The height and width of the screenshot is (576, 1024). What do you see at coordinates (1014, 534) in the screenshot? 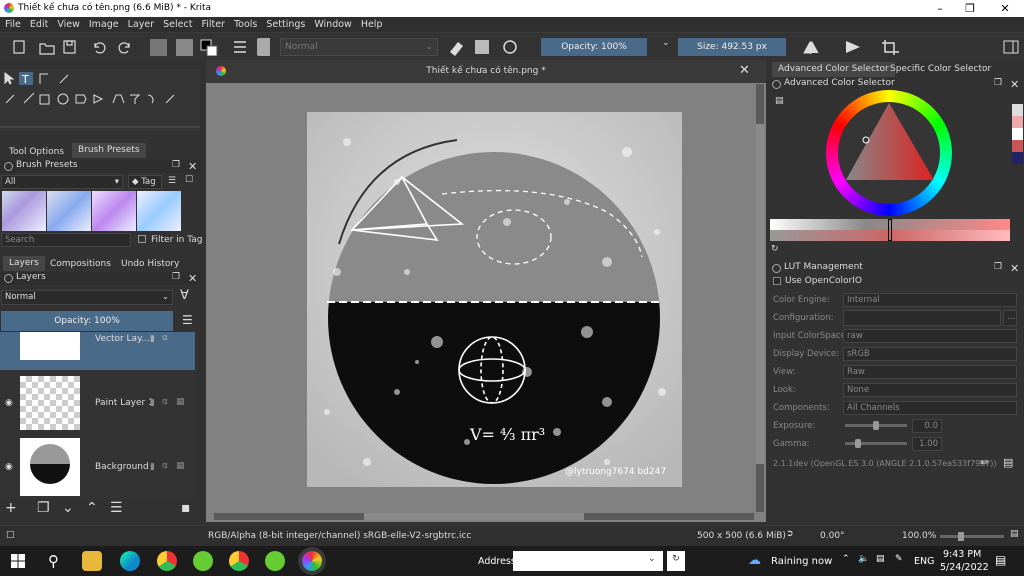
I see `view-mode-icon: ▤` at bounding box center [1014, 534].